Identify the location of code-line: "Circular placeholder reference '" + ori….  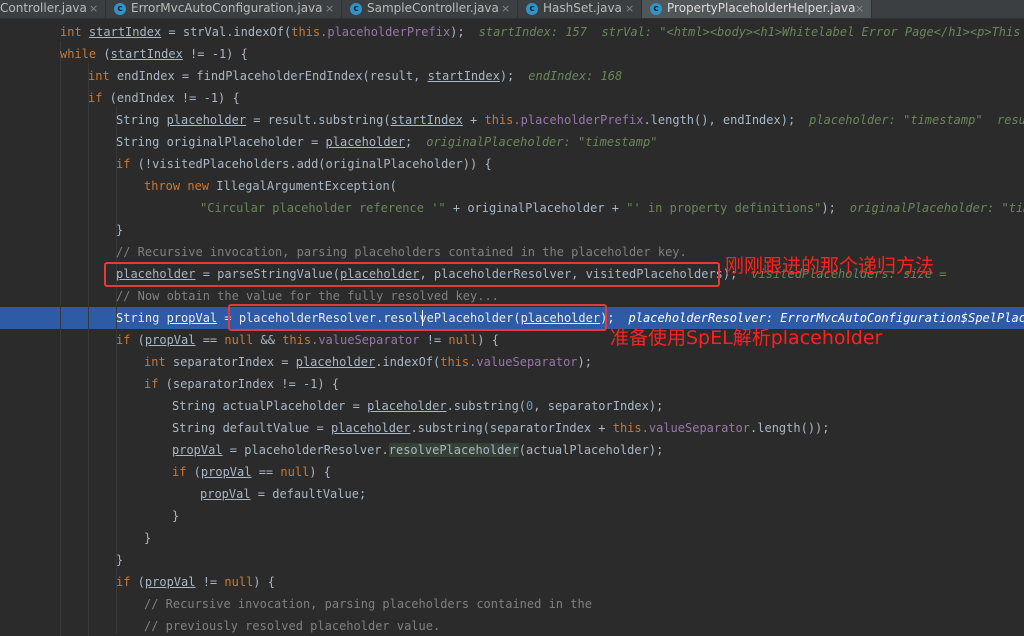
(612, 208).